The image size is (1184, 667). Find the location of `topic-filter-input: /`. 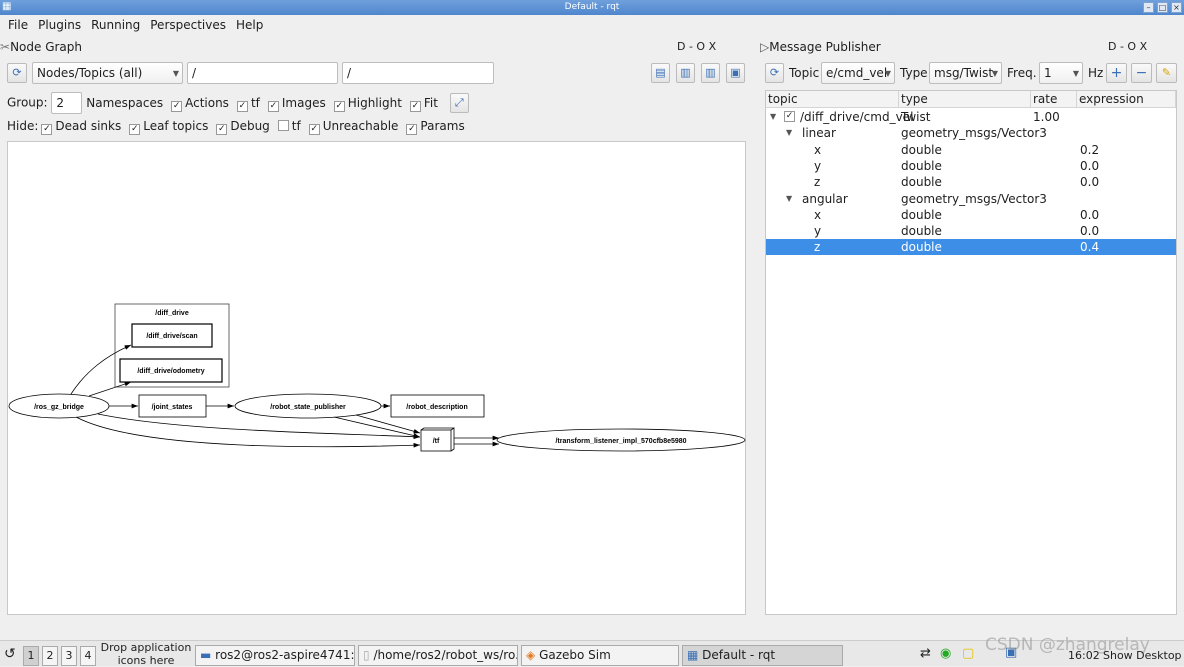

topic-filter-input: / is located at coordinates (418, 73).